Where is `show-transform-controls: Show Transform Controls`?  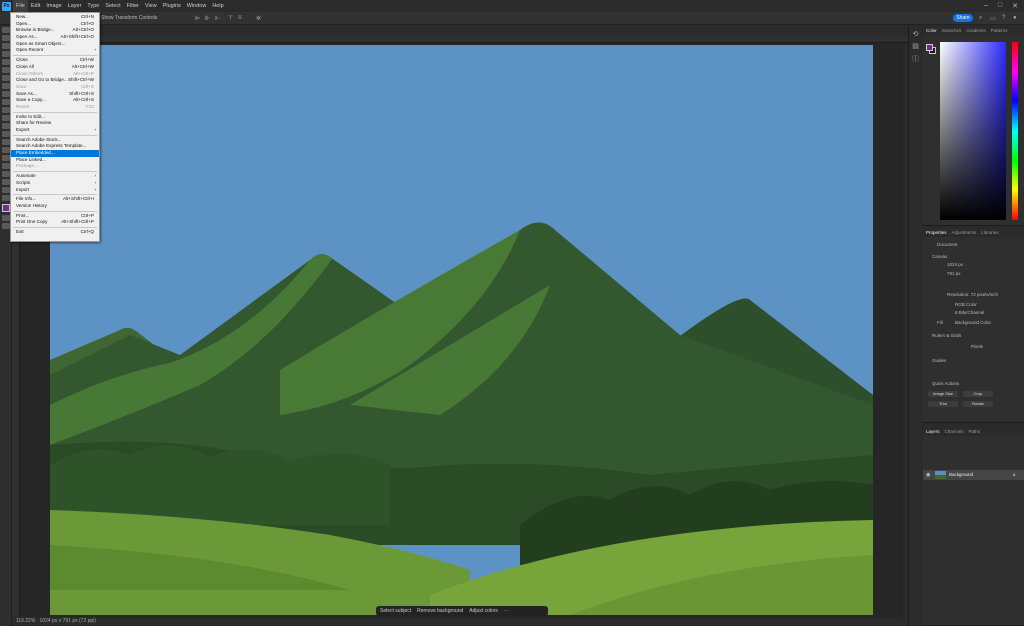 show-transform-controls: Show Transform Controls is located at coordinates (129, 18).